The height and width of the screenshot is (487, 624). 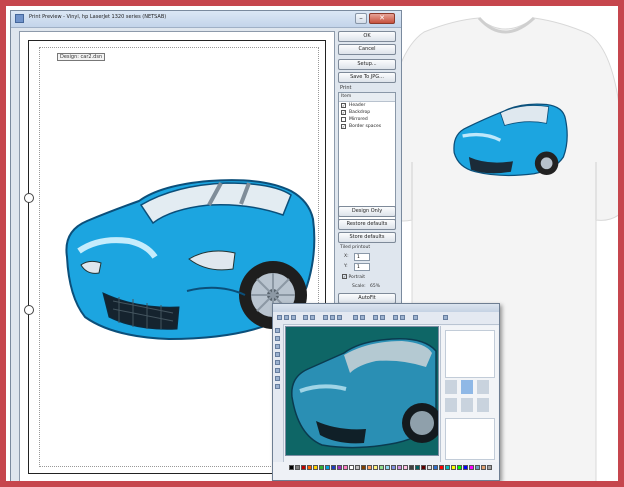 I want to click on close-button: ✕, so click(x=382, y=18).